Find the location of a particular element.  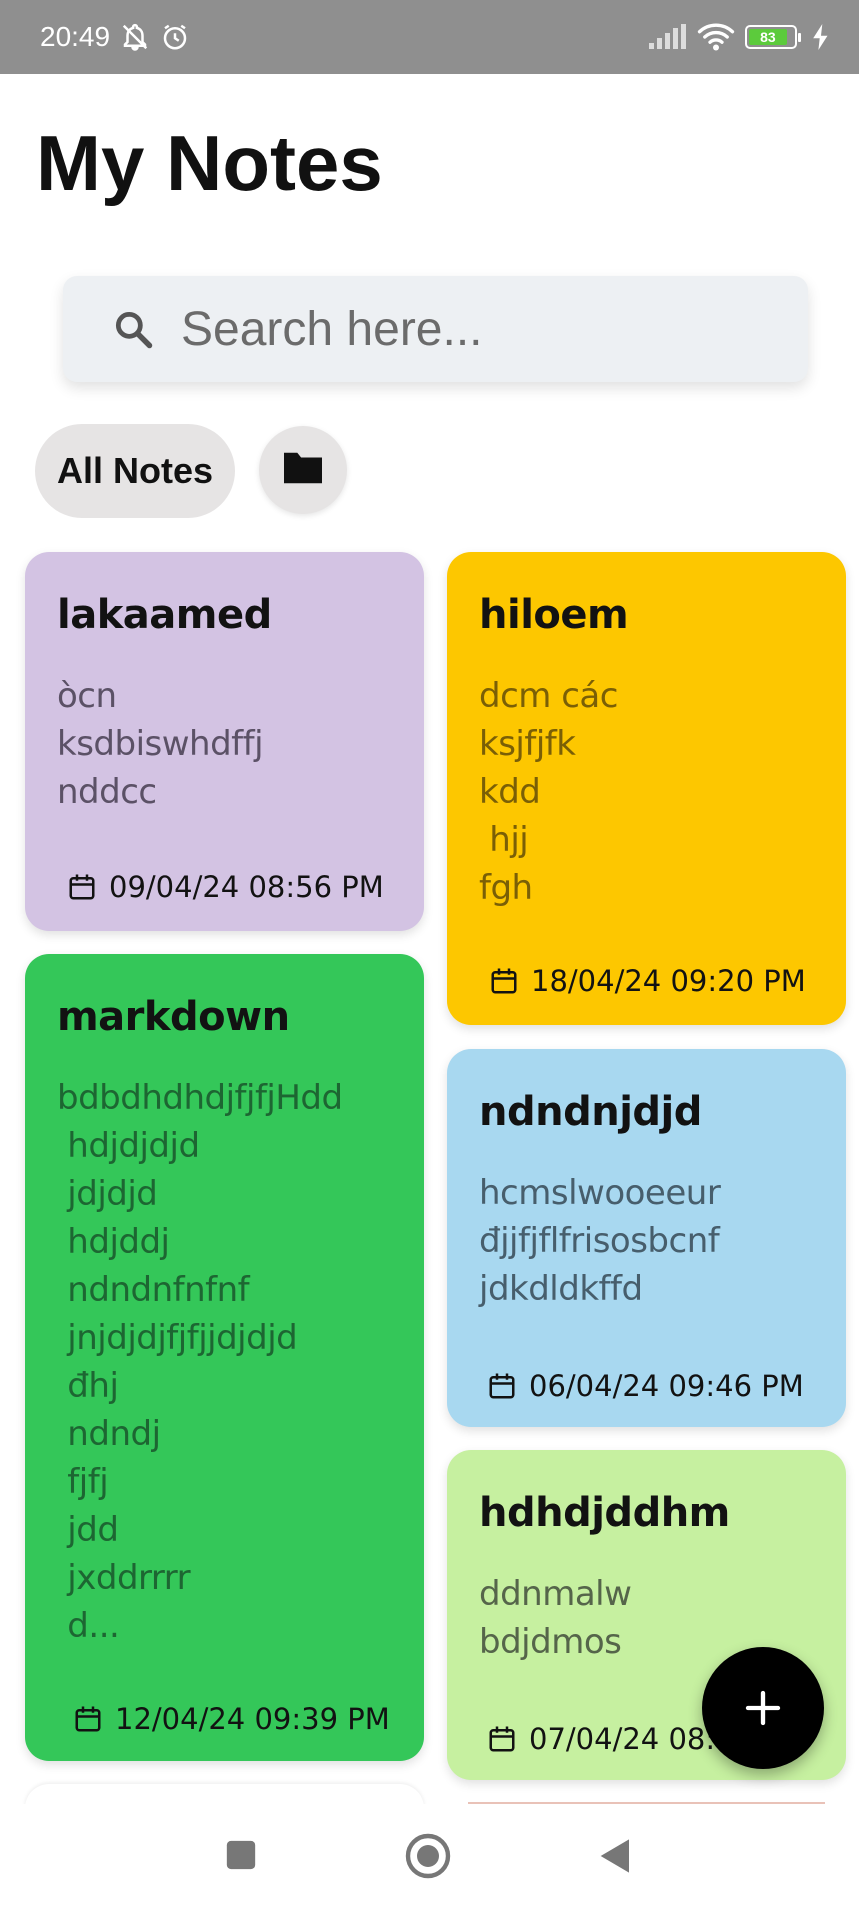

note-body: dcm các ksjfjfk kdd hjj fgh is located at coordinates (548, 792).